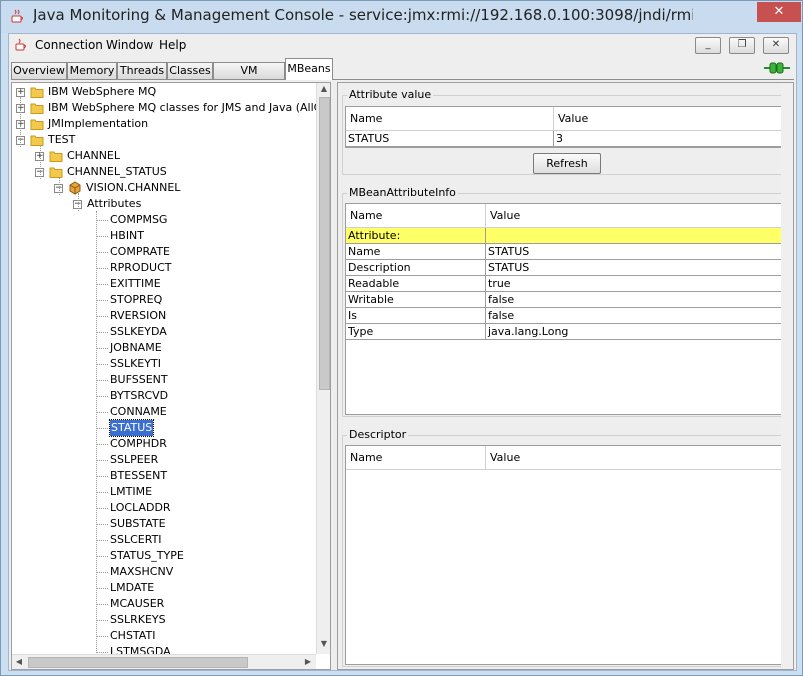  What do you see at coordinates (138, 331) in the screenshot?
I see `tree-node-label: SSLKEYDA` at bounding box center [138, 331].